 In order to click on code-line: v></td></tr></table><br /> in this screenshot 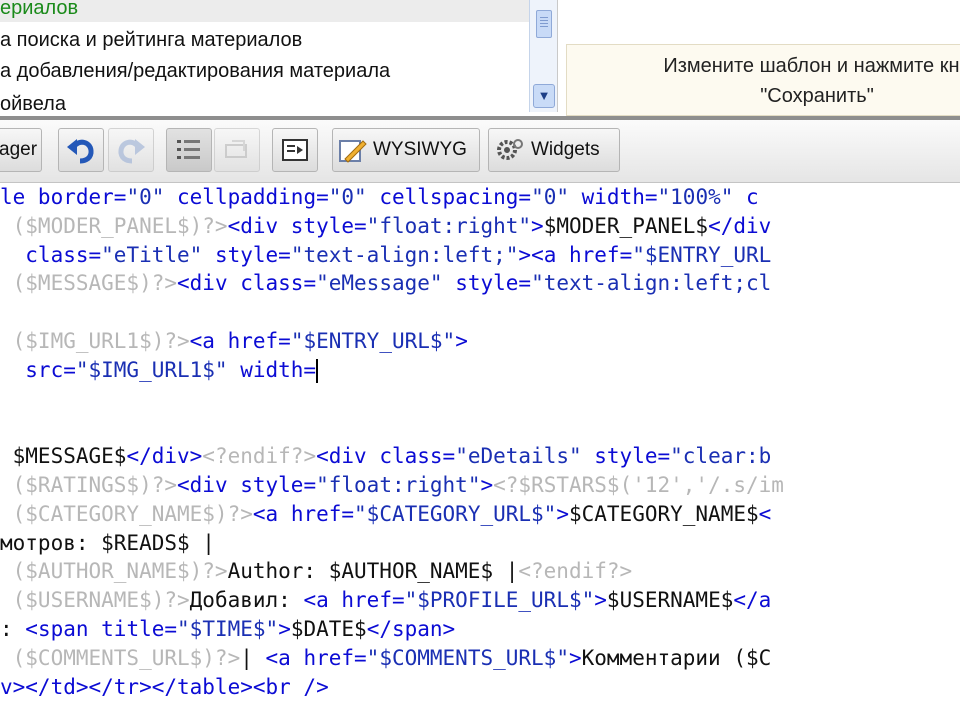, I will do `click(164, 687)`.